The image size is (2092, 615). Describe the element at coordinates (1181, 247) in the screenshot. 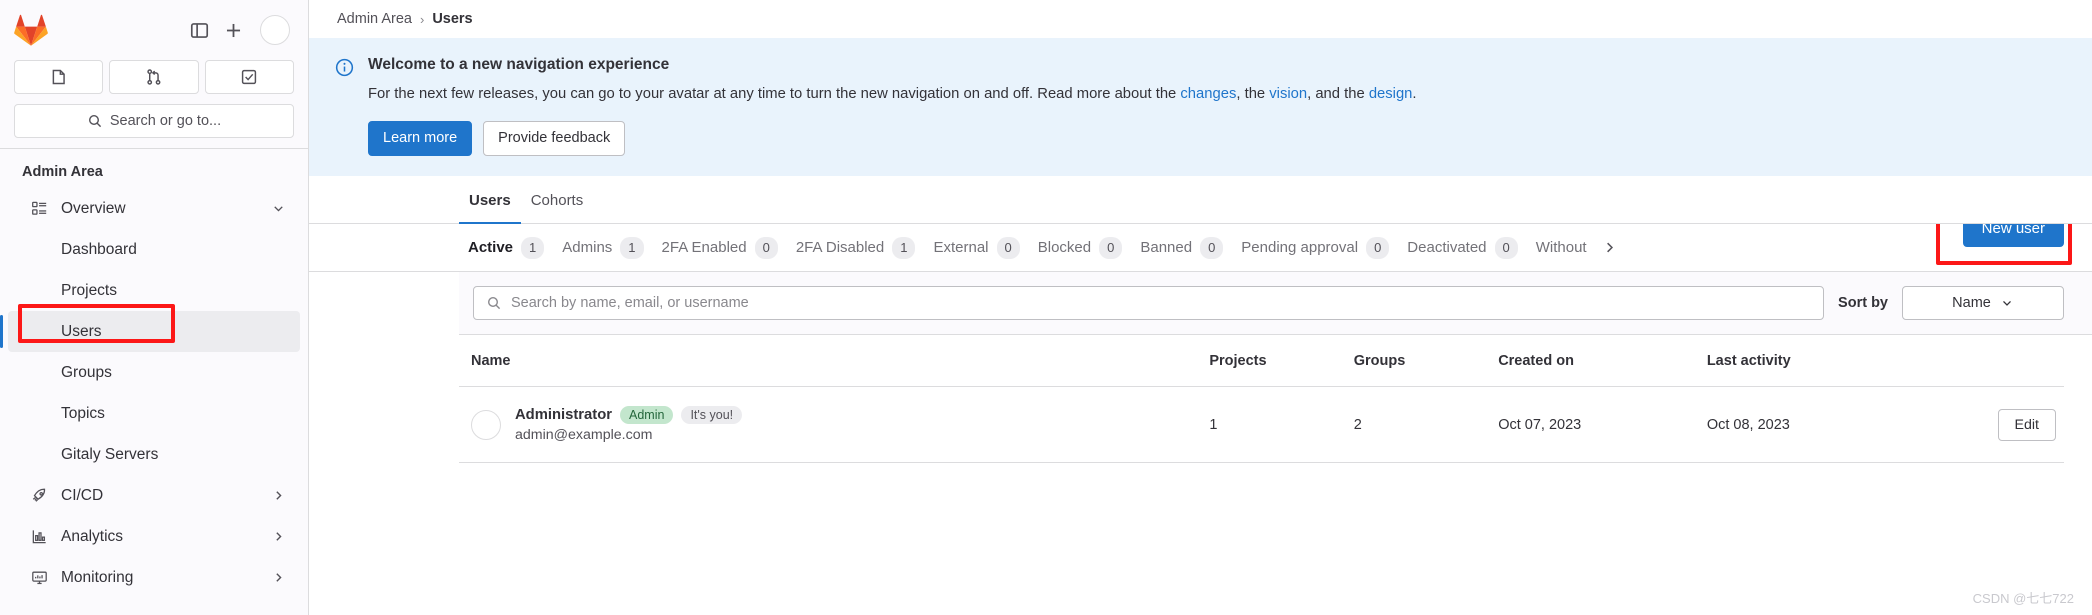

I see `filter-tab-banned: Banned 0` at that location.